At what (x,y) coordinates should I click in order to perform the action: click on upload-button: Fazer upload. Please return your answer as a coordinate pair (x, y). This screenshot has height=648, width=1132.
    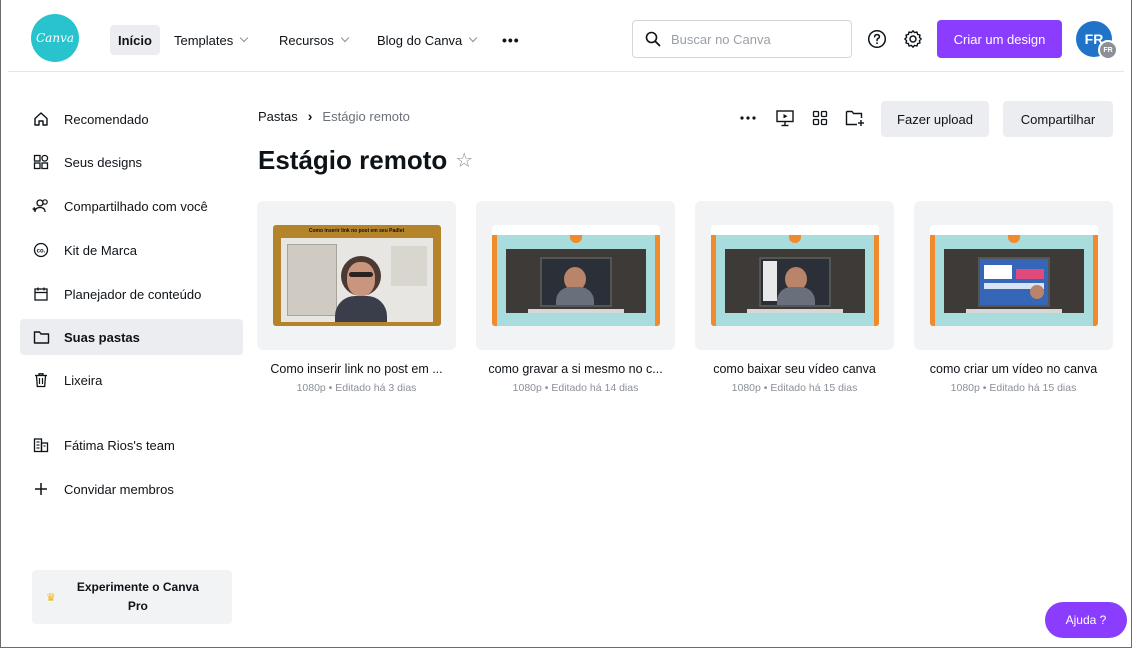
    Looking at the image, I should click on (935, 119).